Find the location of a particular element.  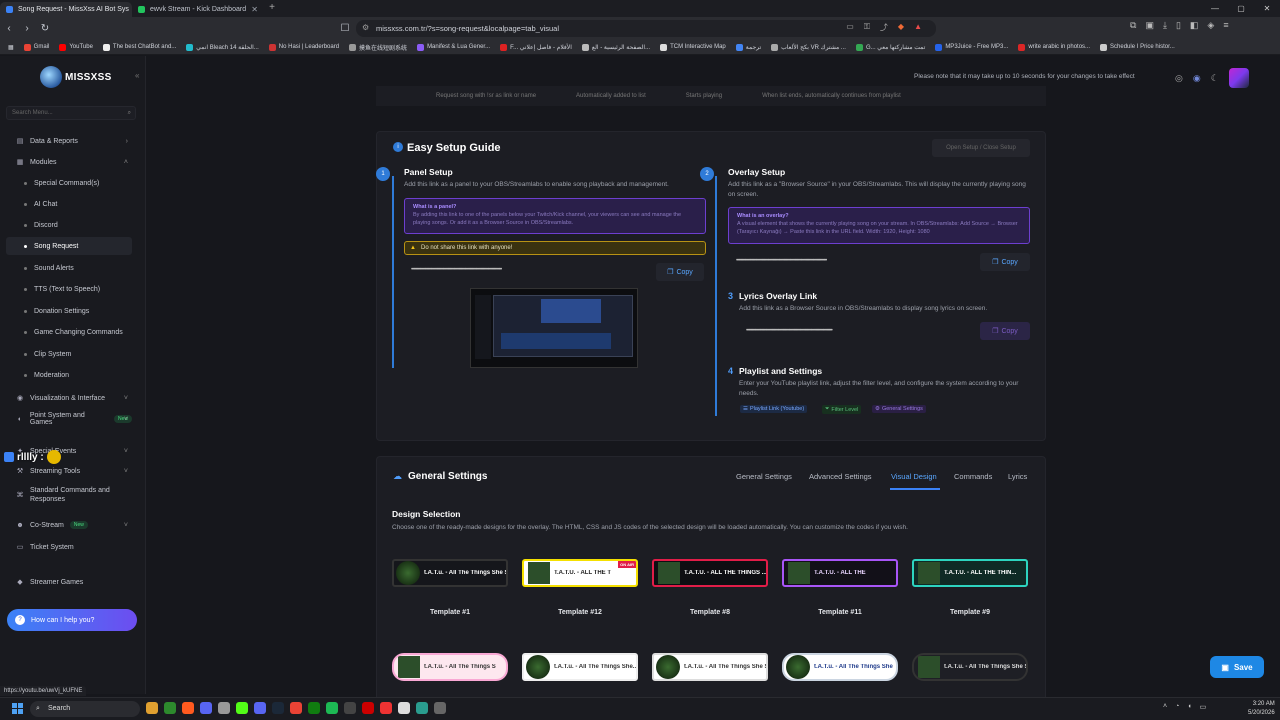

new-tab-button: + is located at coordinates (272, 9).